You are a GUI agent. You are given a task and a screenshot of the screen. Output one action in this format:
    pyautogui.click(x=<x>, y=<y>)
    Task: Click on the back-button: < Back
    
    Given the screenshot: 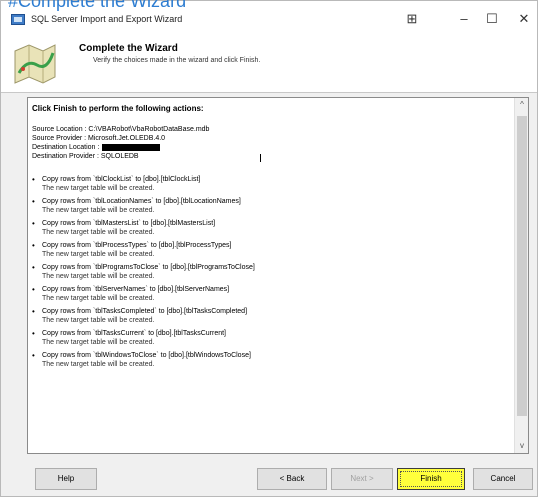 What is the action you would take?
    pyautogui.click(x=292, y=479)
    